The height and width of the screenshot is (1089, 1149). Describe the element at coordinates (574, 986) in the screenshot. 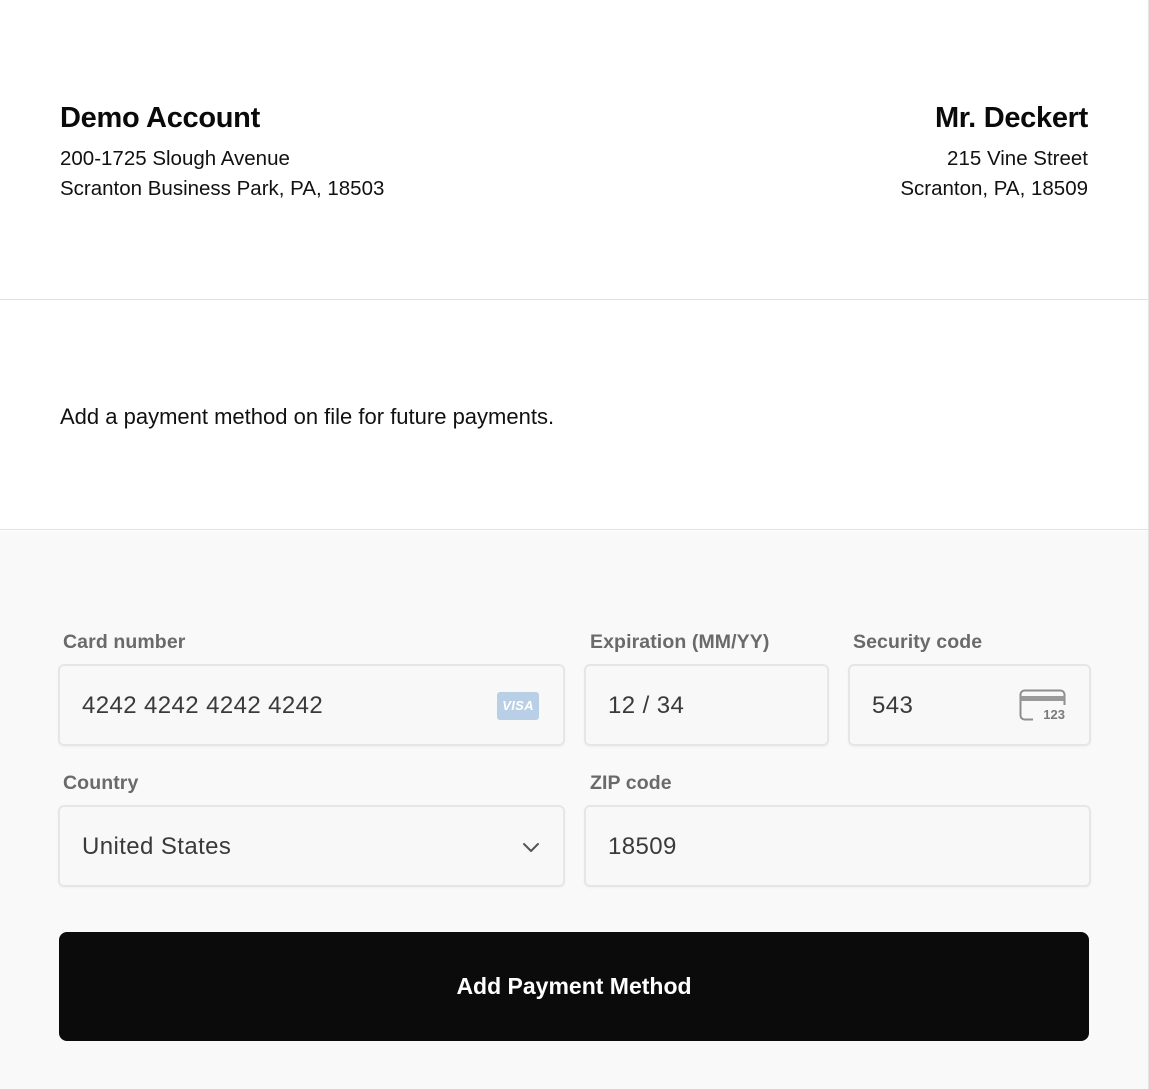

I see `add-payment-method-button: Add Payment Method` at that location.